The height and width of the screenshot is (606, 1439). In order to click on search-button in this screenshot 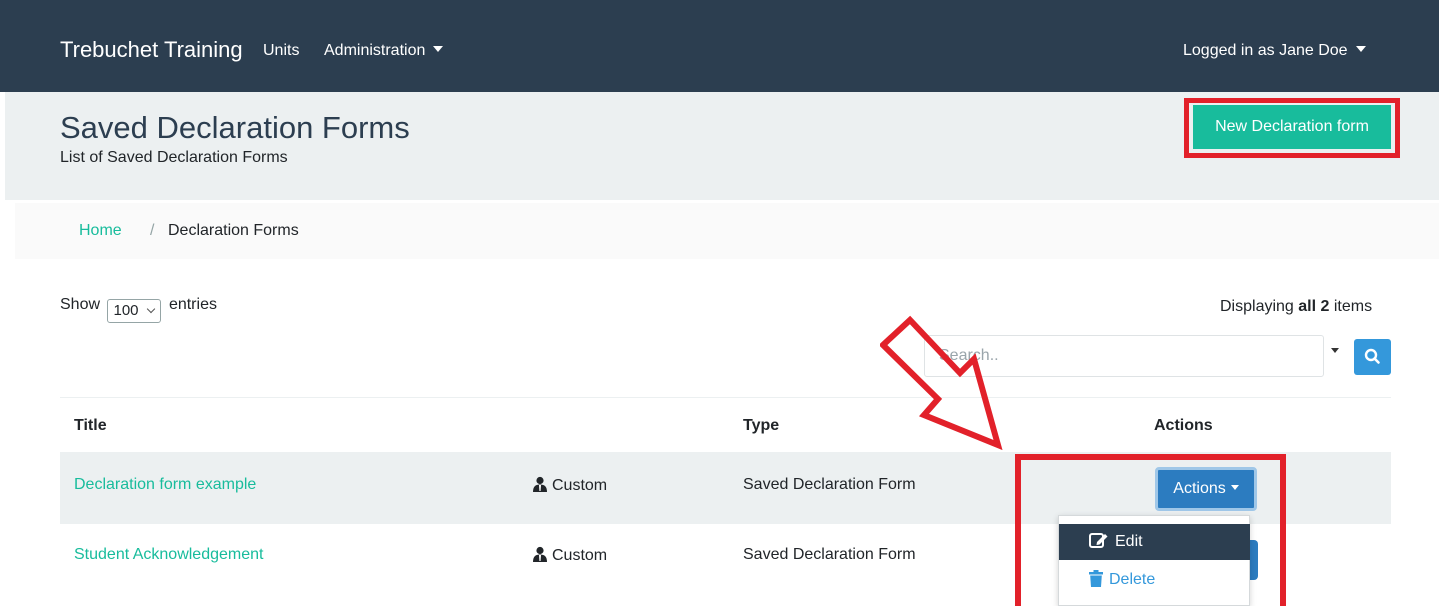, I will do `click(1372, 357)`.